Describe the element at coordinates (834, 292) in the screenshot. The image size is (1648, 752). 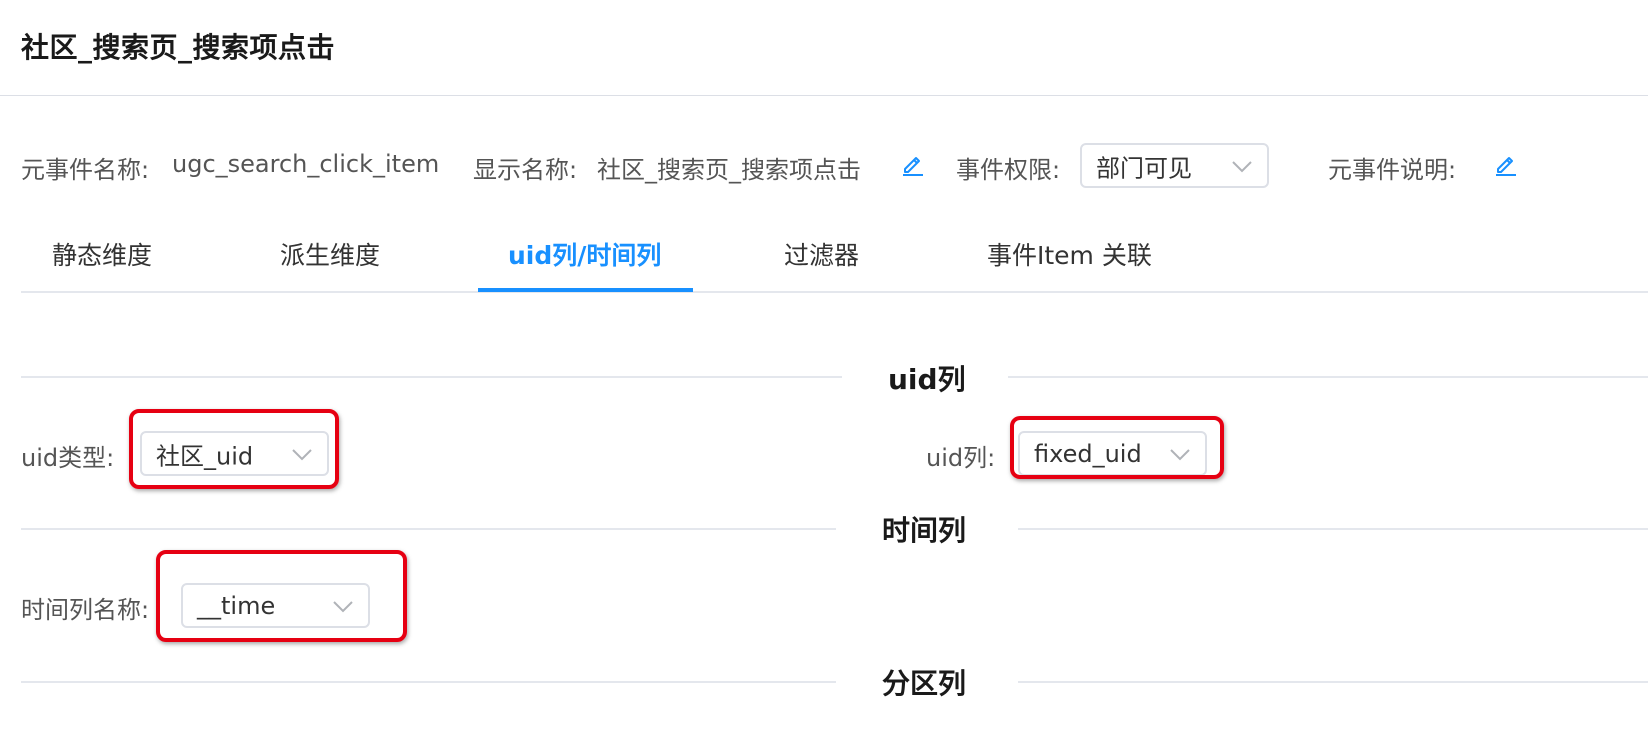
I see `tab-bar-divider` at that location.